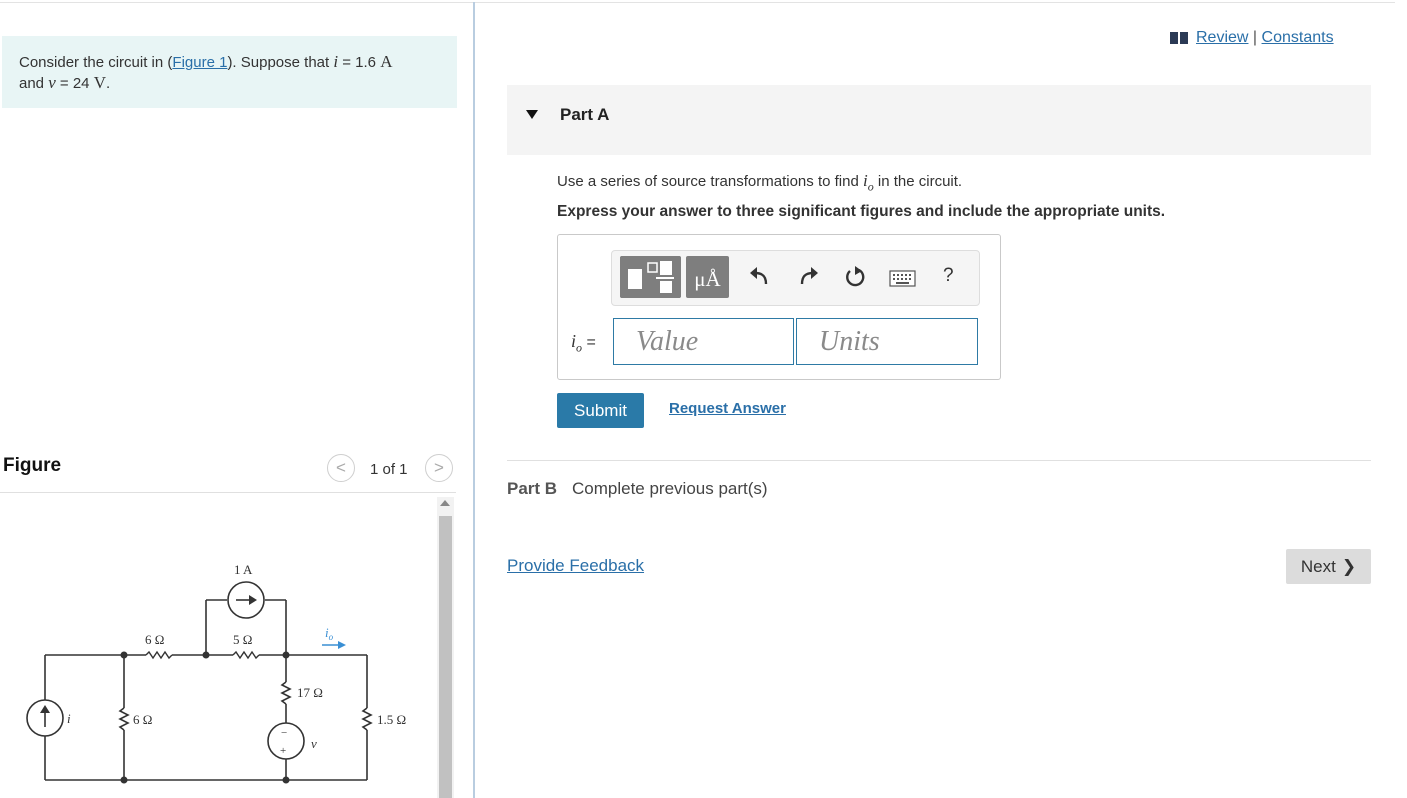 The image size is (1407, 798). What do you see at coordinates (575, 566) in the screenshot?
I see `provide-feedback-link: Provide Feedback` at bounding box center [575, 566].